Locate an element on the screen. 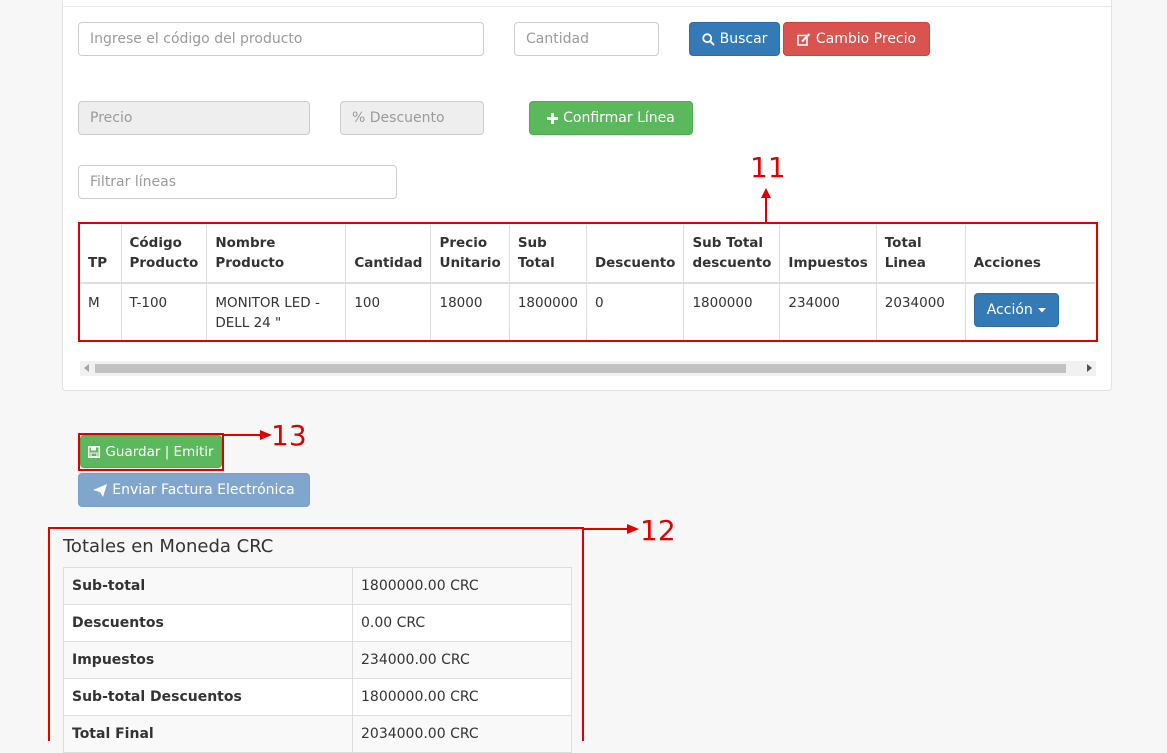  annotation-arrow-up-icon is located at coordinates (766, 205).